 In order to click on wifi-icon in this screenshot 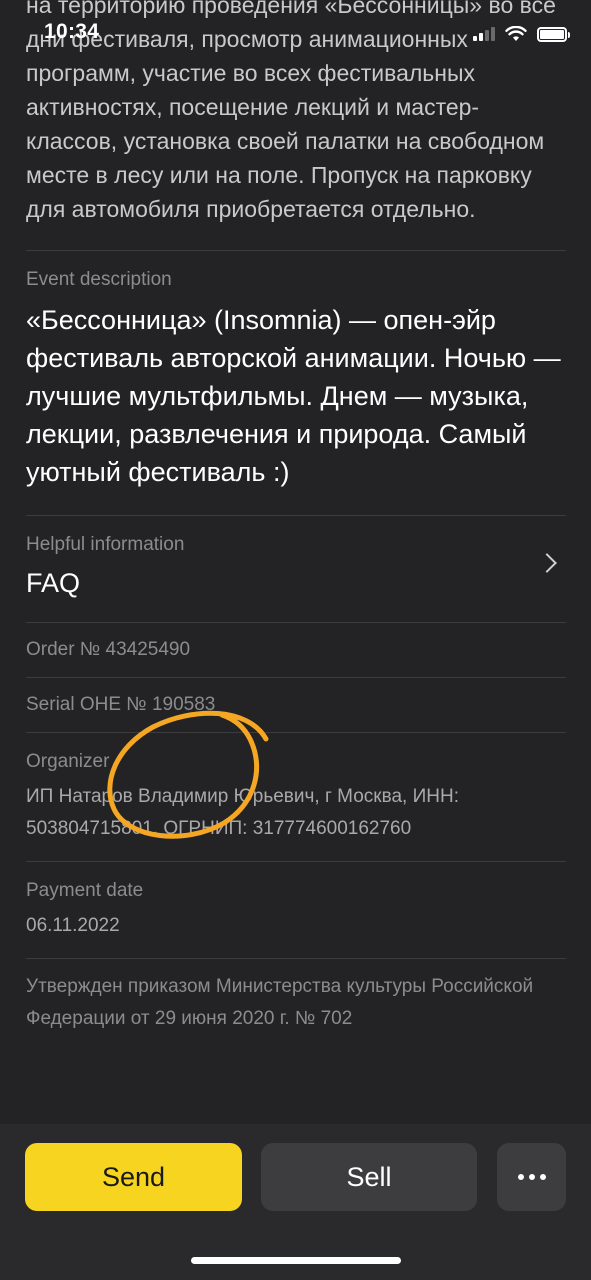, I will do `click(516, 33)`.